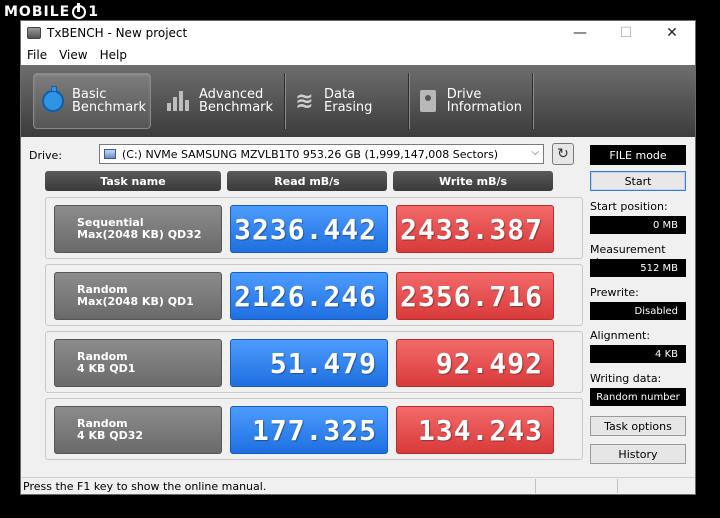 The height and width of the screenshot is (518, 720). Describe the element at coordinates (34, 33) in the screenshot. I see `app-icon` at that location.